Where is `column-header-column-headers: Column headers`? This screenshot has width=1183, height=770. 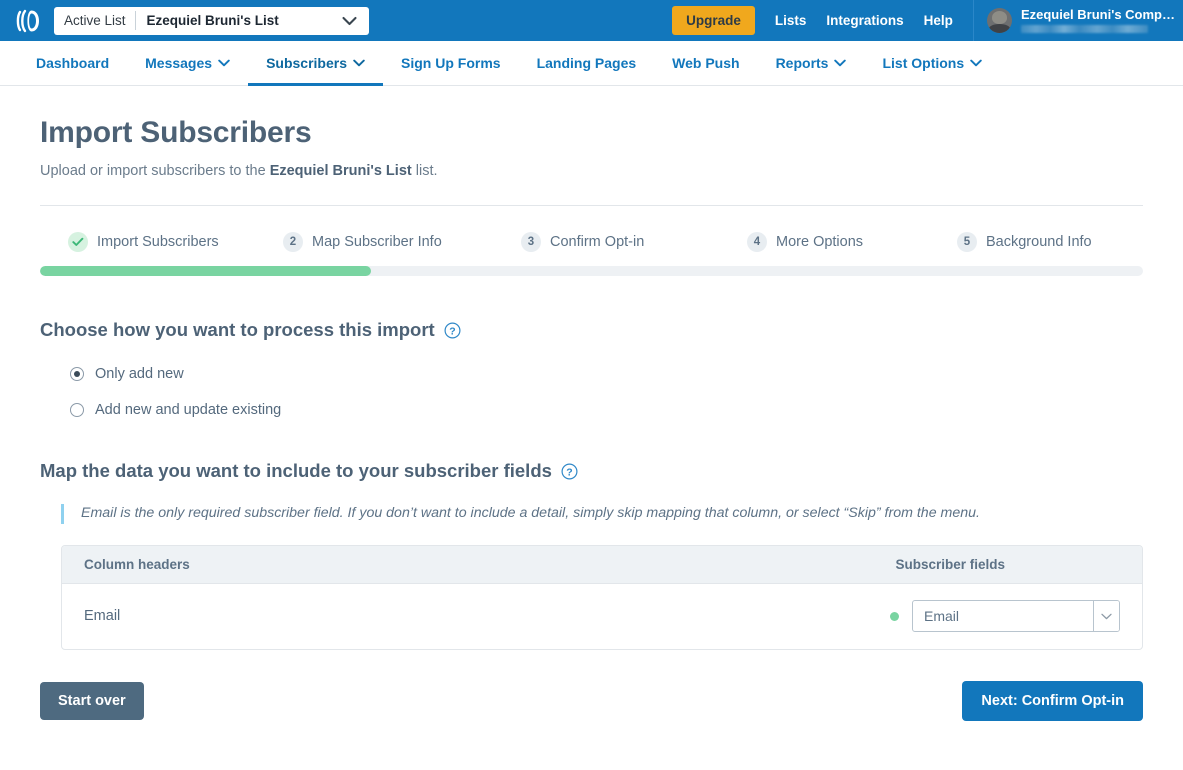 column-header-column-headers: Column headers is located at coordinates (137, 564).